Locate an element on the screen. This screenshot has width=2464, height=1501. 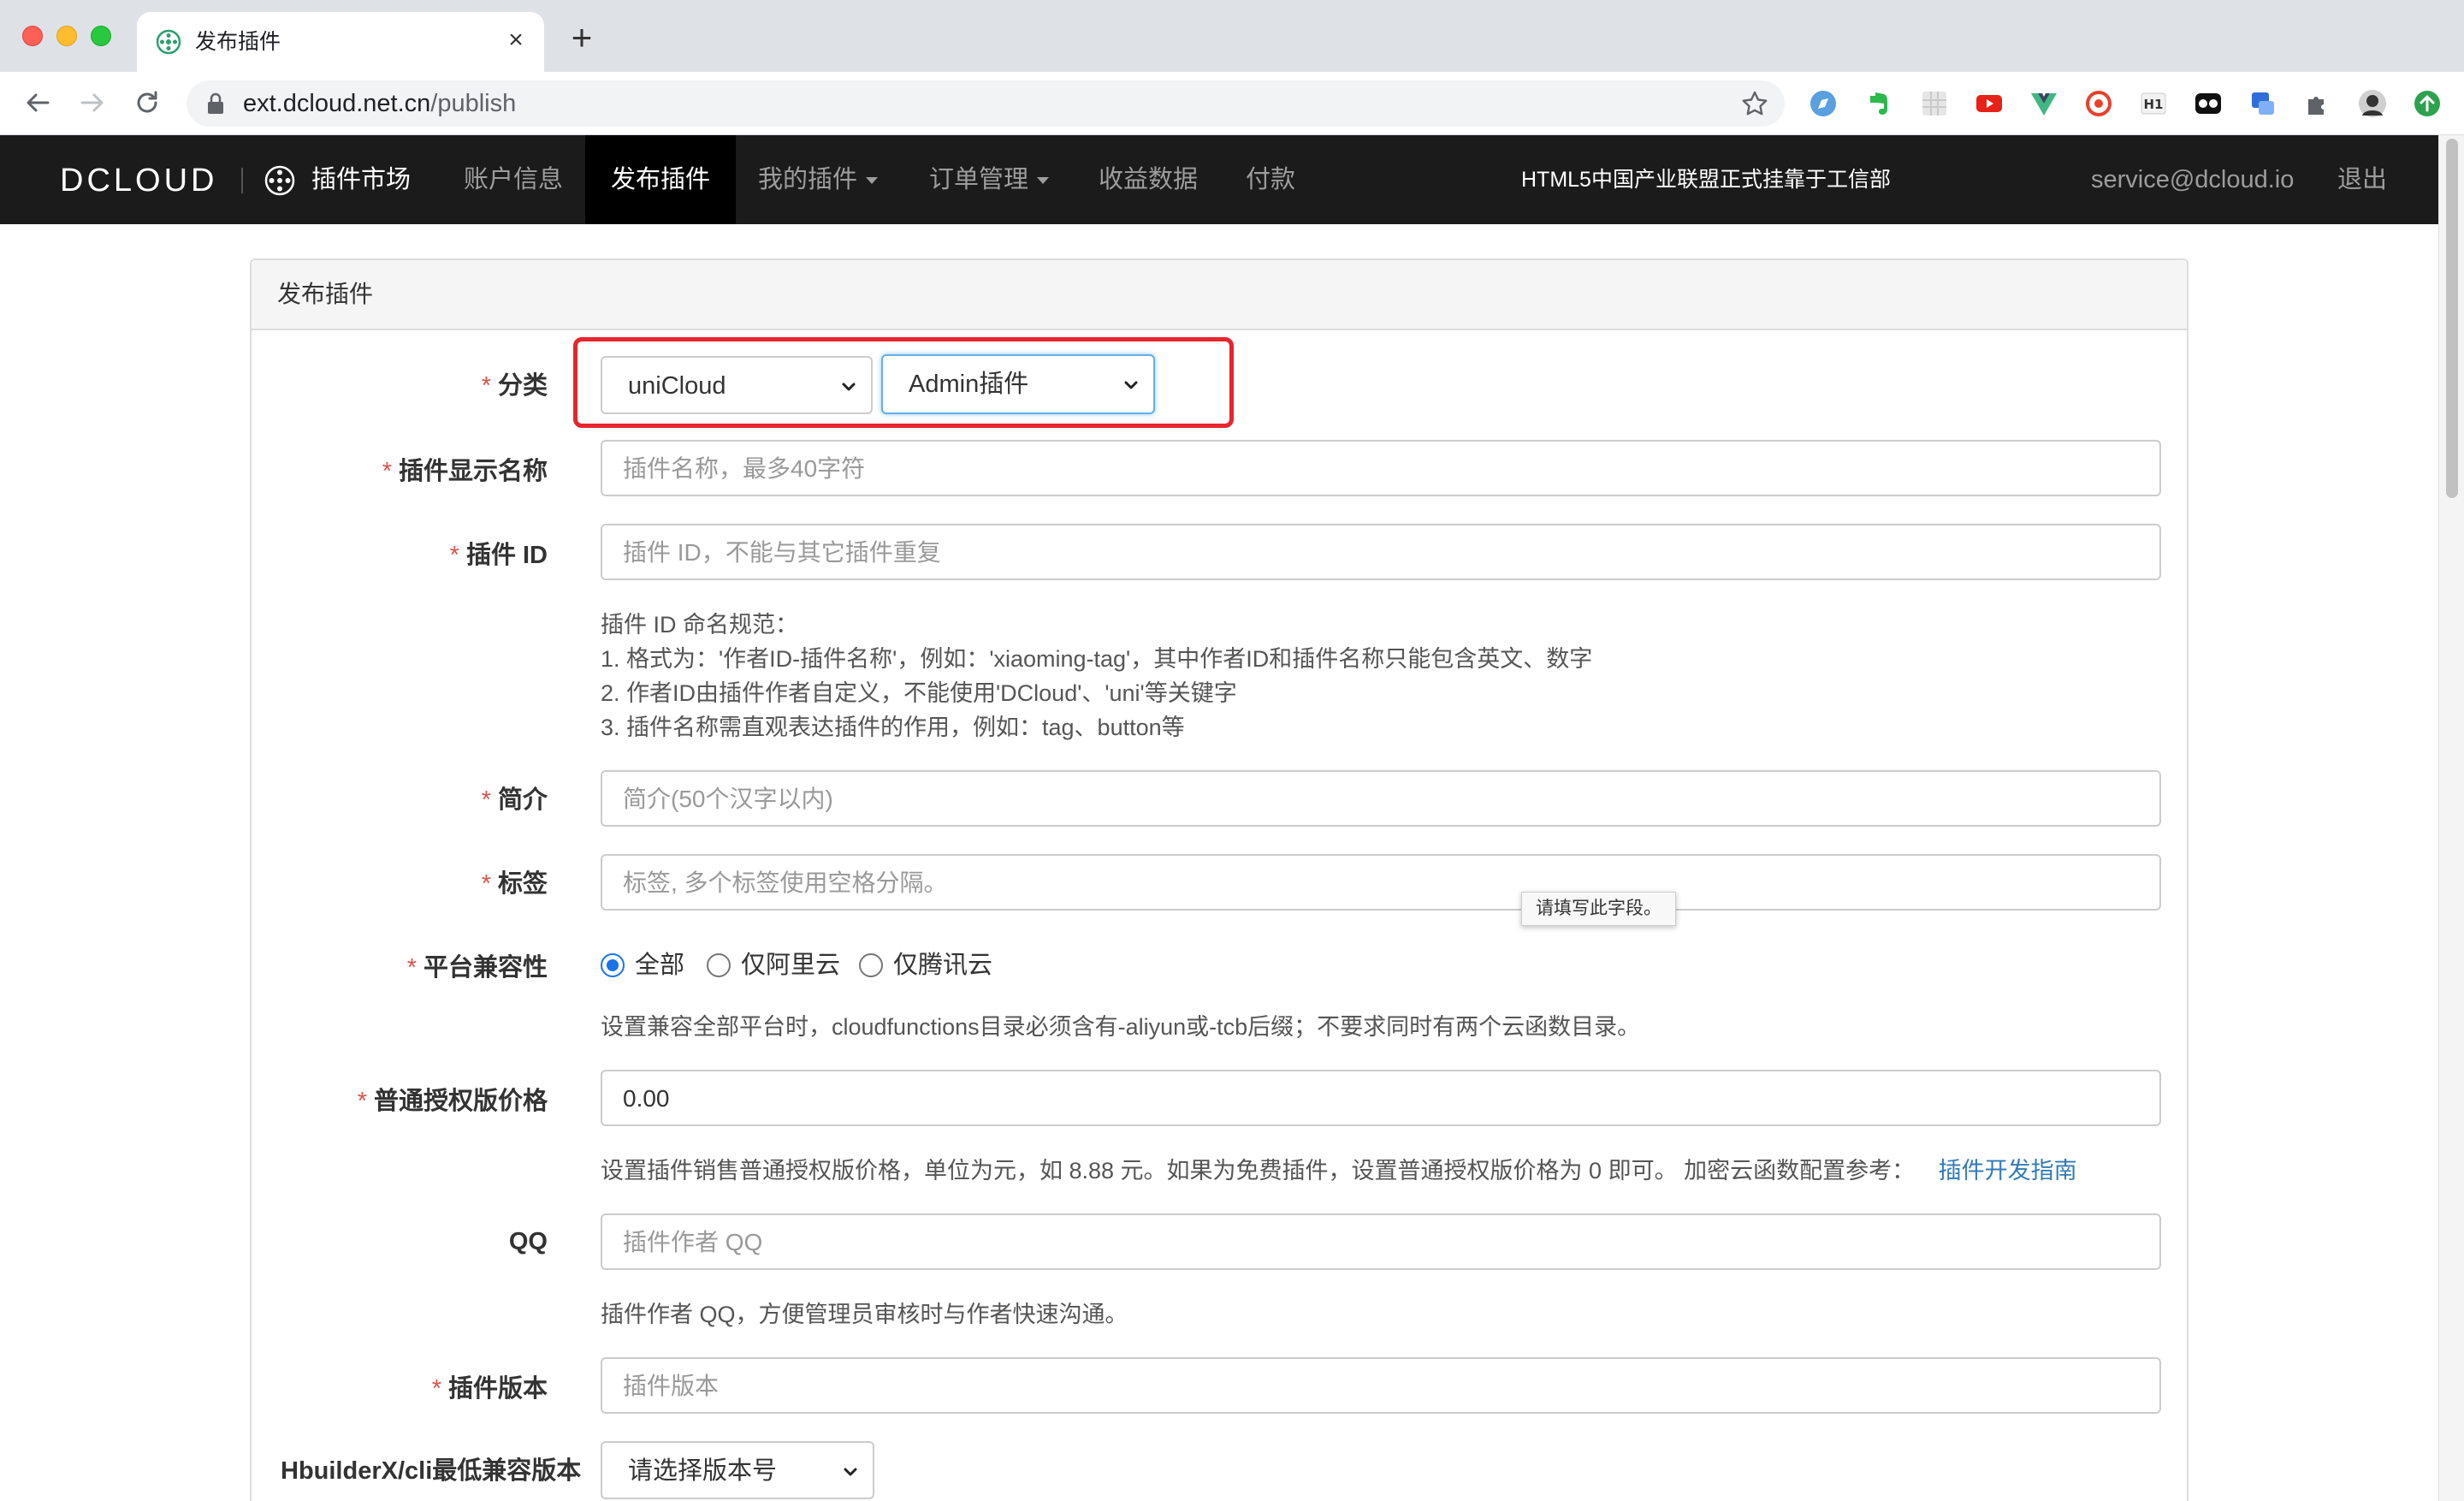
browser-toolbar: ext.dcloud.net.cn/publish H1 is located at coordinates (1232, 104).